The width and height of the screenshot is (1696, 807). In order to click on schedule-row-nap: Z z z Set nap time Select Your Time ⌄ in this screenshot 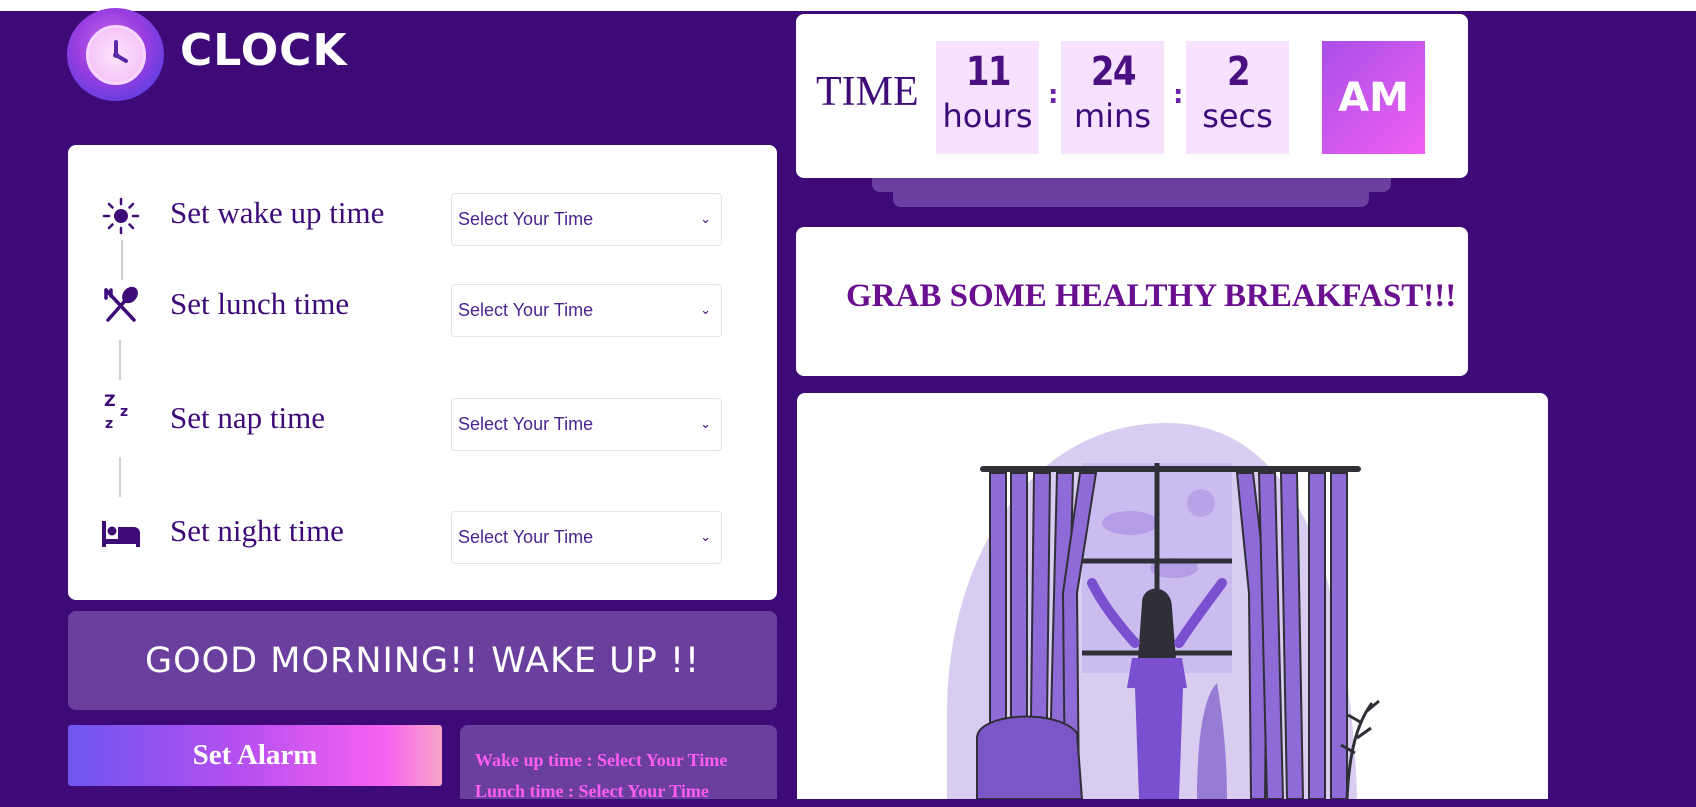, I will do `click(422, 421)`.